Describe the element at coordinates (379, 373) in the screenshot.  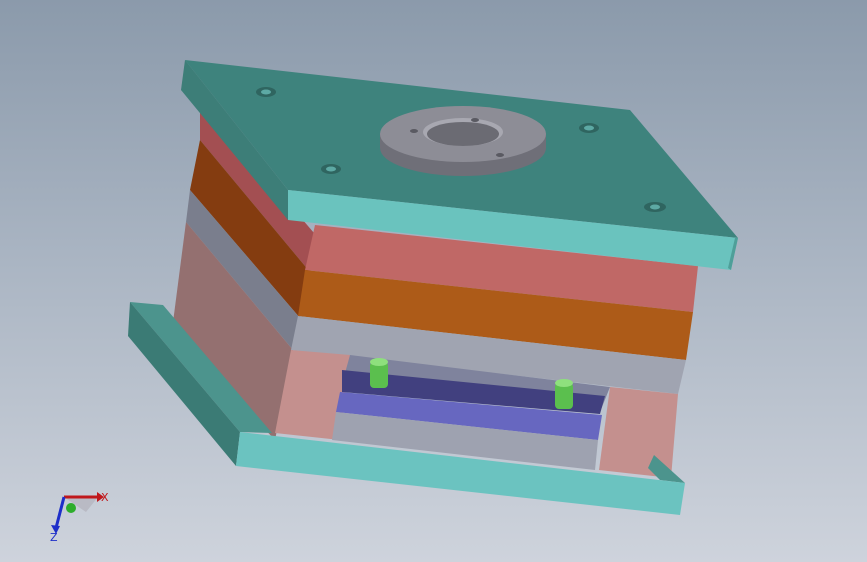
I see `guide-pin-left` at that location.